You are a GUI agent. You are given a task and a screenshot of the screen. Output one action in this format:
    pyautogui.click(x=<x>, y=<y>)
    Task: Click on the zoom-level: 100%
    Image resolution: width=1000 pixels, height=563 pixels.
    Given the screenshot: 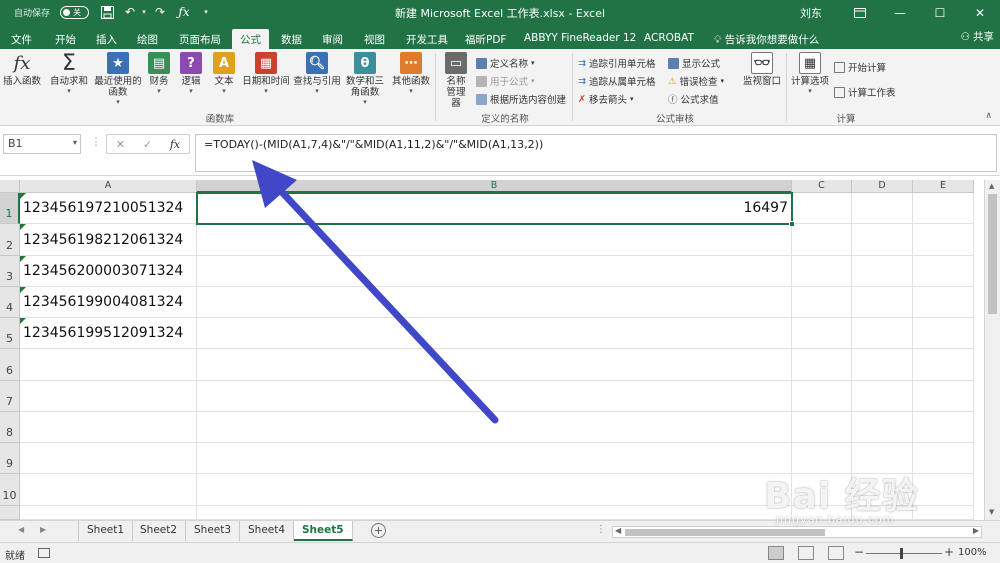 What is the action you would take?
    pyautogui.click(x=972, y=552)
    